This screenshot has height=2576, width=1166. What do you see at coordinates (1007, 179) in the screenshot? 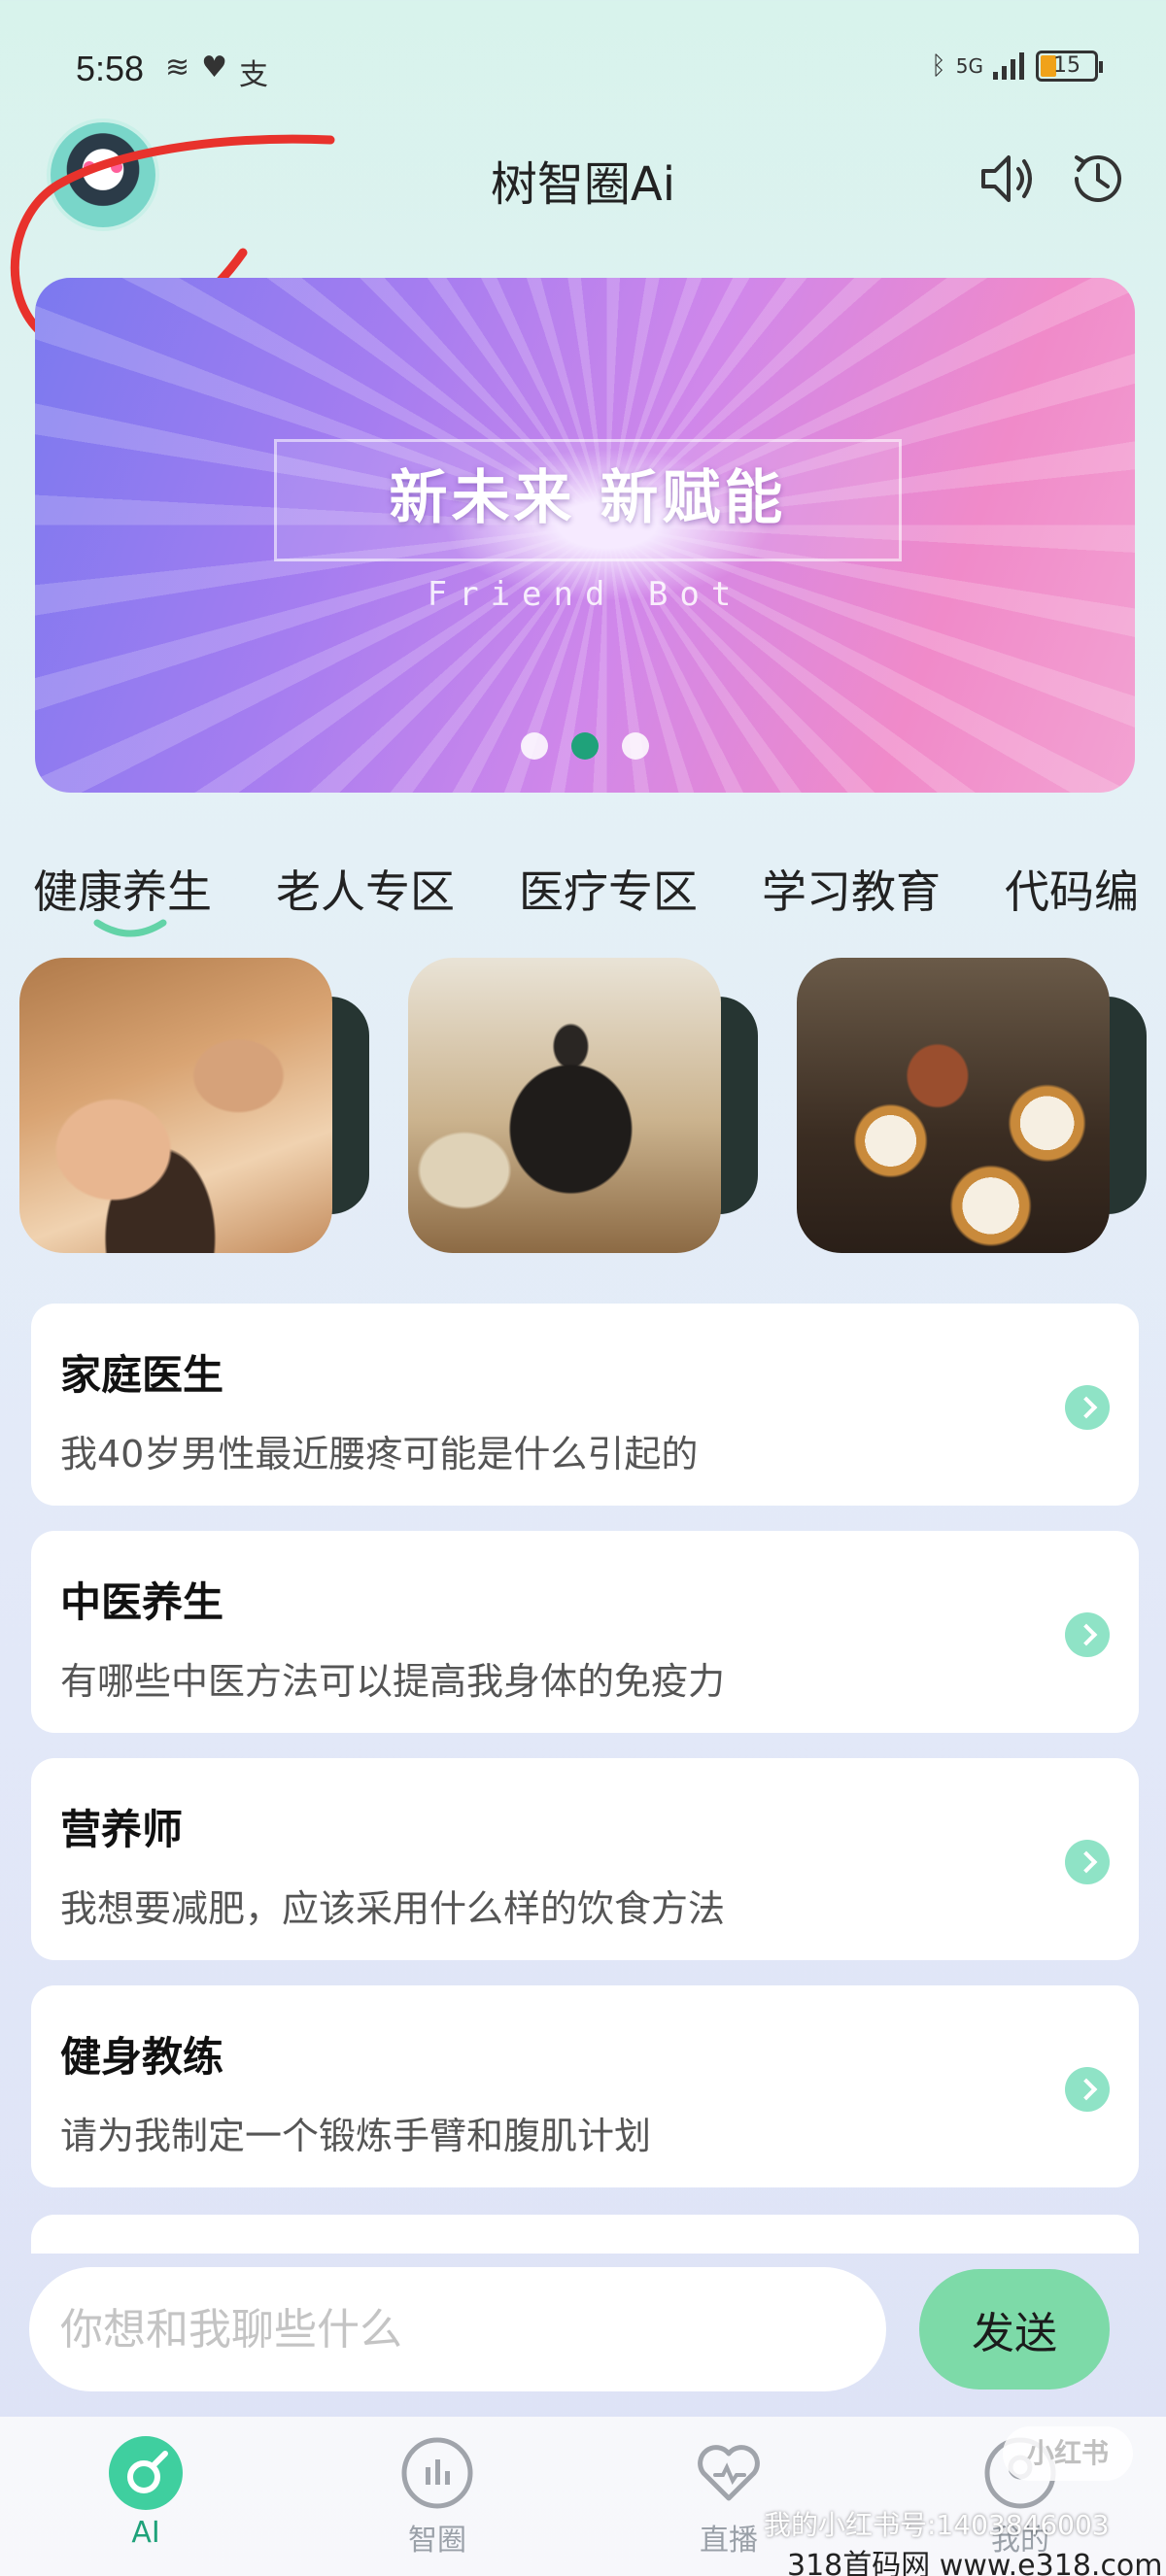
I see `speaker-icon` at bounding box center [1007, 179].